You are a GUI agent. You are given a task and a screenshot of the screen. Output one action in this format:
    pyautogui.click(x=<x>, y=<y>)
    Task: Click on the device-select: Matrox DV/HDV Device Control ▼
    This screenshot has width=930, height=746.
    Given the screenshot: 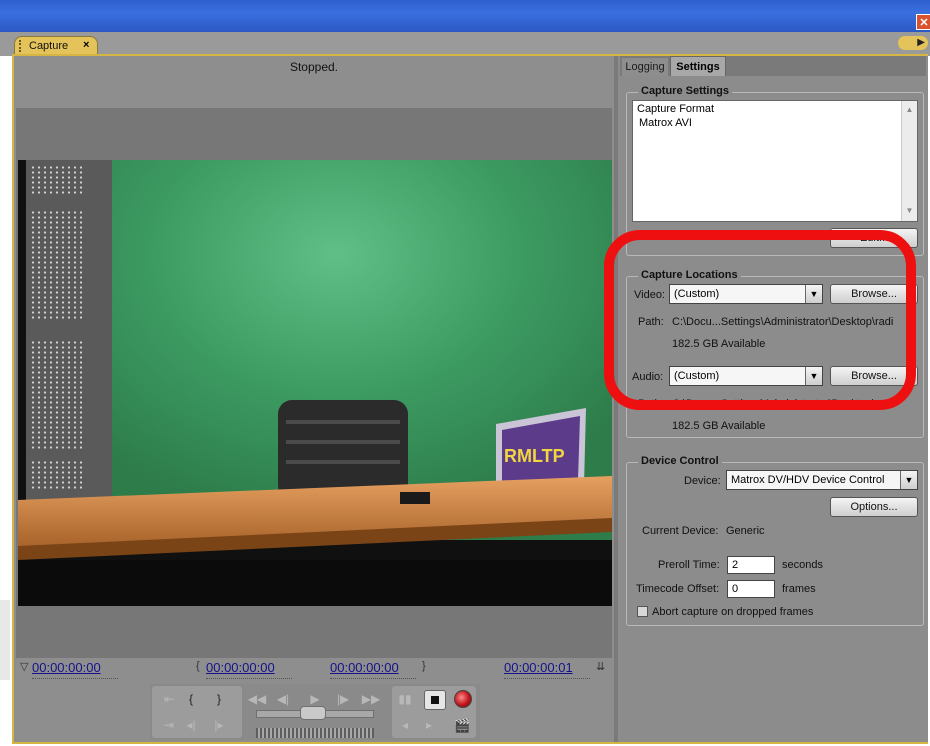 What is the action you would take?
    pyautogui.click(x=822, y=480)
    